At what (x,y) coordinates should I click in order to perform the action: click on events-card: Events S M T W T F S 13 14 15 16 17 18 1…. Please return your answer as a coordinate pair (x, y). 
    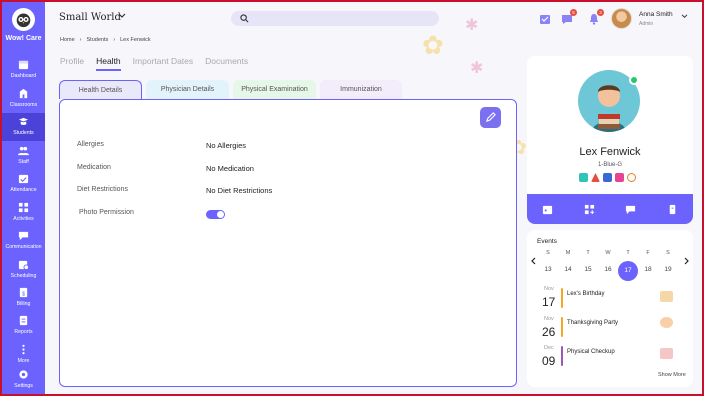
    Looking at the image, I should click on (610, 308).